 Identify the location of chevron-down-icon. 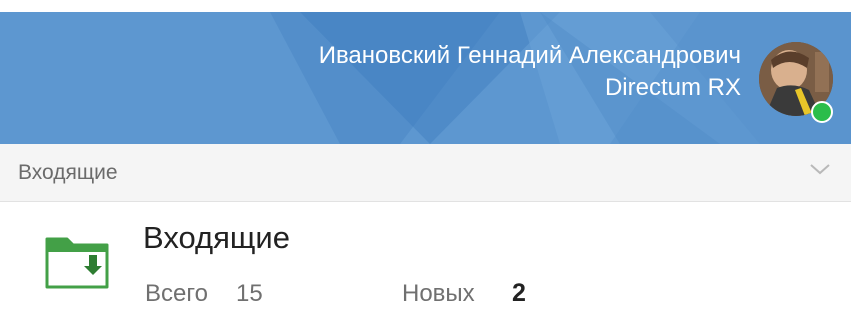
(820, 171).